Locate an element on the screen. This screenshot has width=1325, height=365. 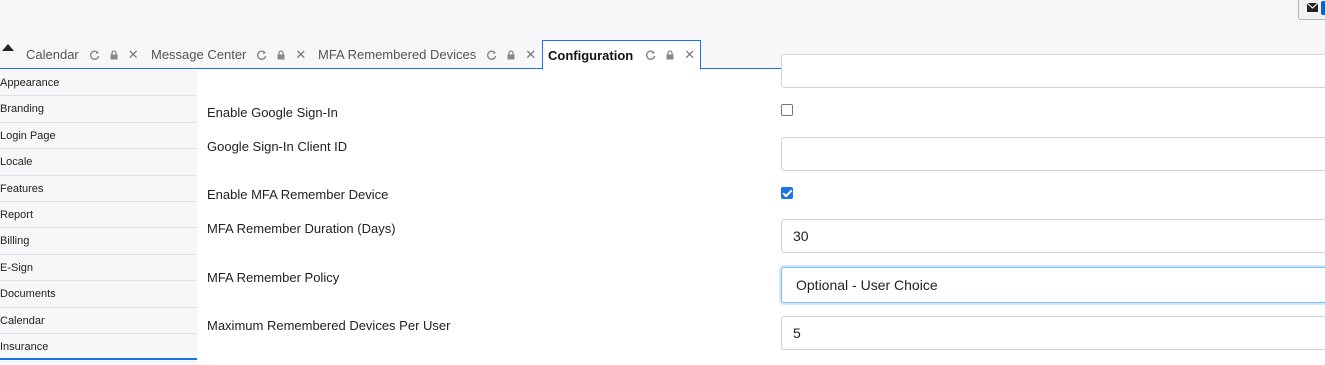
previous-field-input is located at coordinates (1053, 71).